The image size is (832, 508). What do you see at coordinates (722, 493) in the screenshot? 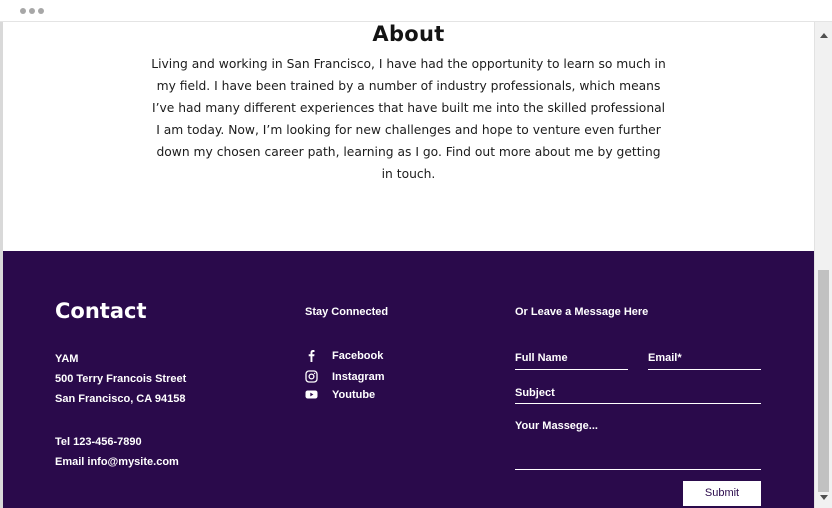
I see `submit-button: Submit` at bounding box center [722, 493].